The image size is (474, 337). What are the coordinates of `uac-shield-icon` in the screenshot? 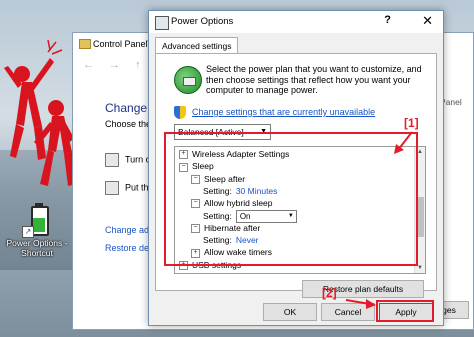 It's located at (180, 112).